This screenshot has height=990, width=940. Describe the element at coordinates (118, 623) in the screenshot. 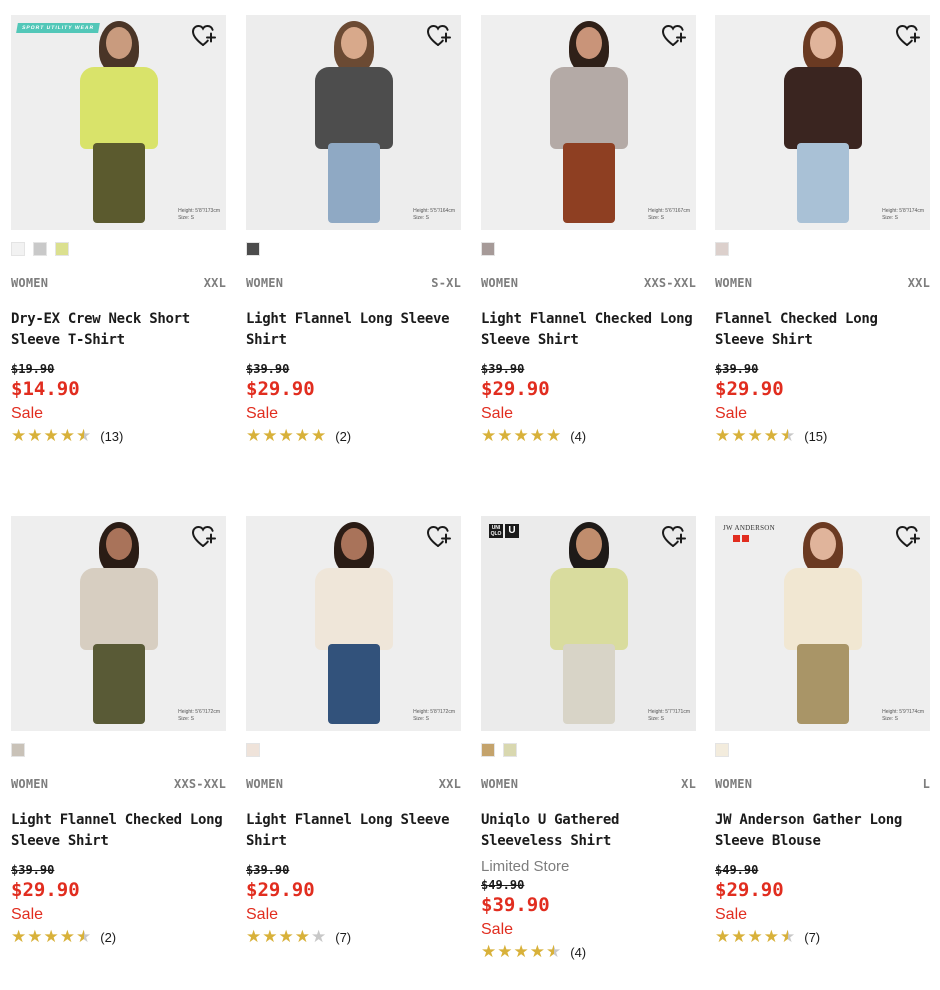

I see `product-image: Height: 5'6"/172cm Size: S` at that location.